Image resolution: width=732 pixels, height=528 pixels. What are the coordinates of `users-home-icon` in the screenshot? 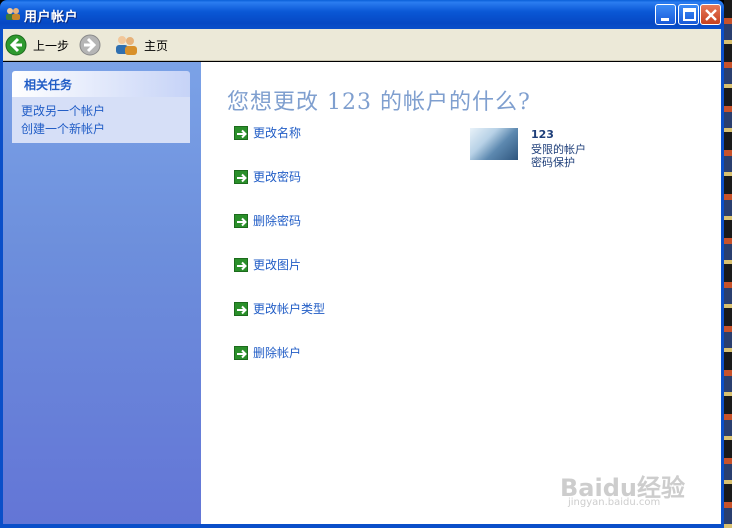 It's located at (126, 45).